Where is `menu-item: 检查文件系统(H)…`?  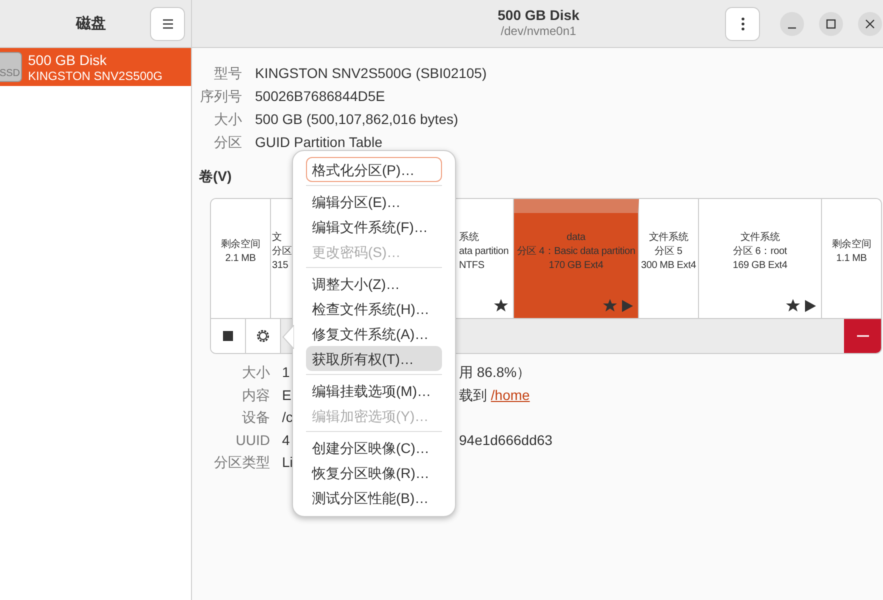
menu-item: 检查文件系统(H)… is located at coordinates (374, 308).